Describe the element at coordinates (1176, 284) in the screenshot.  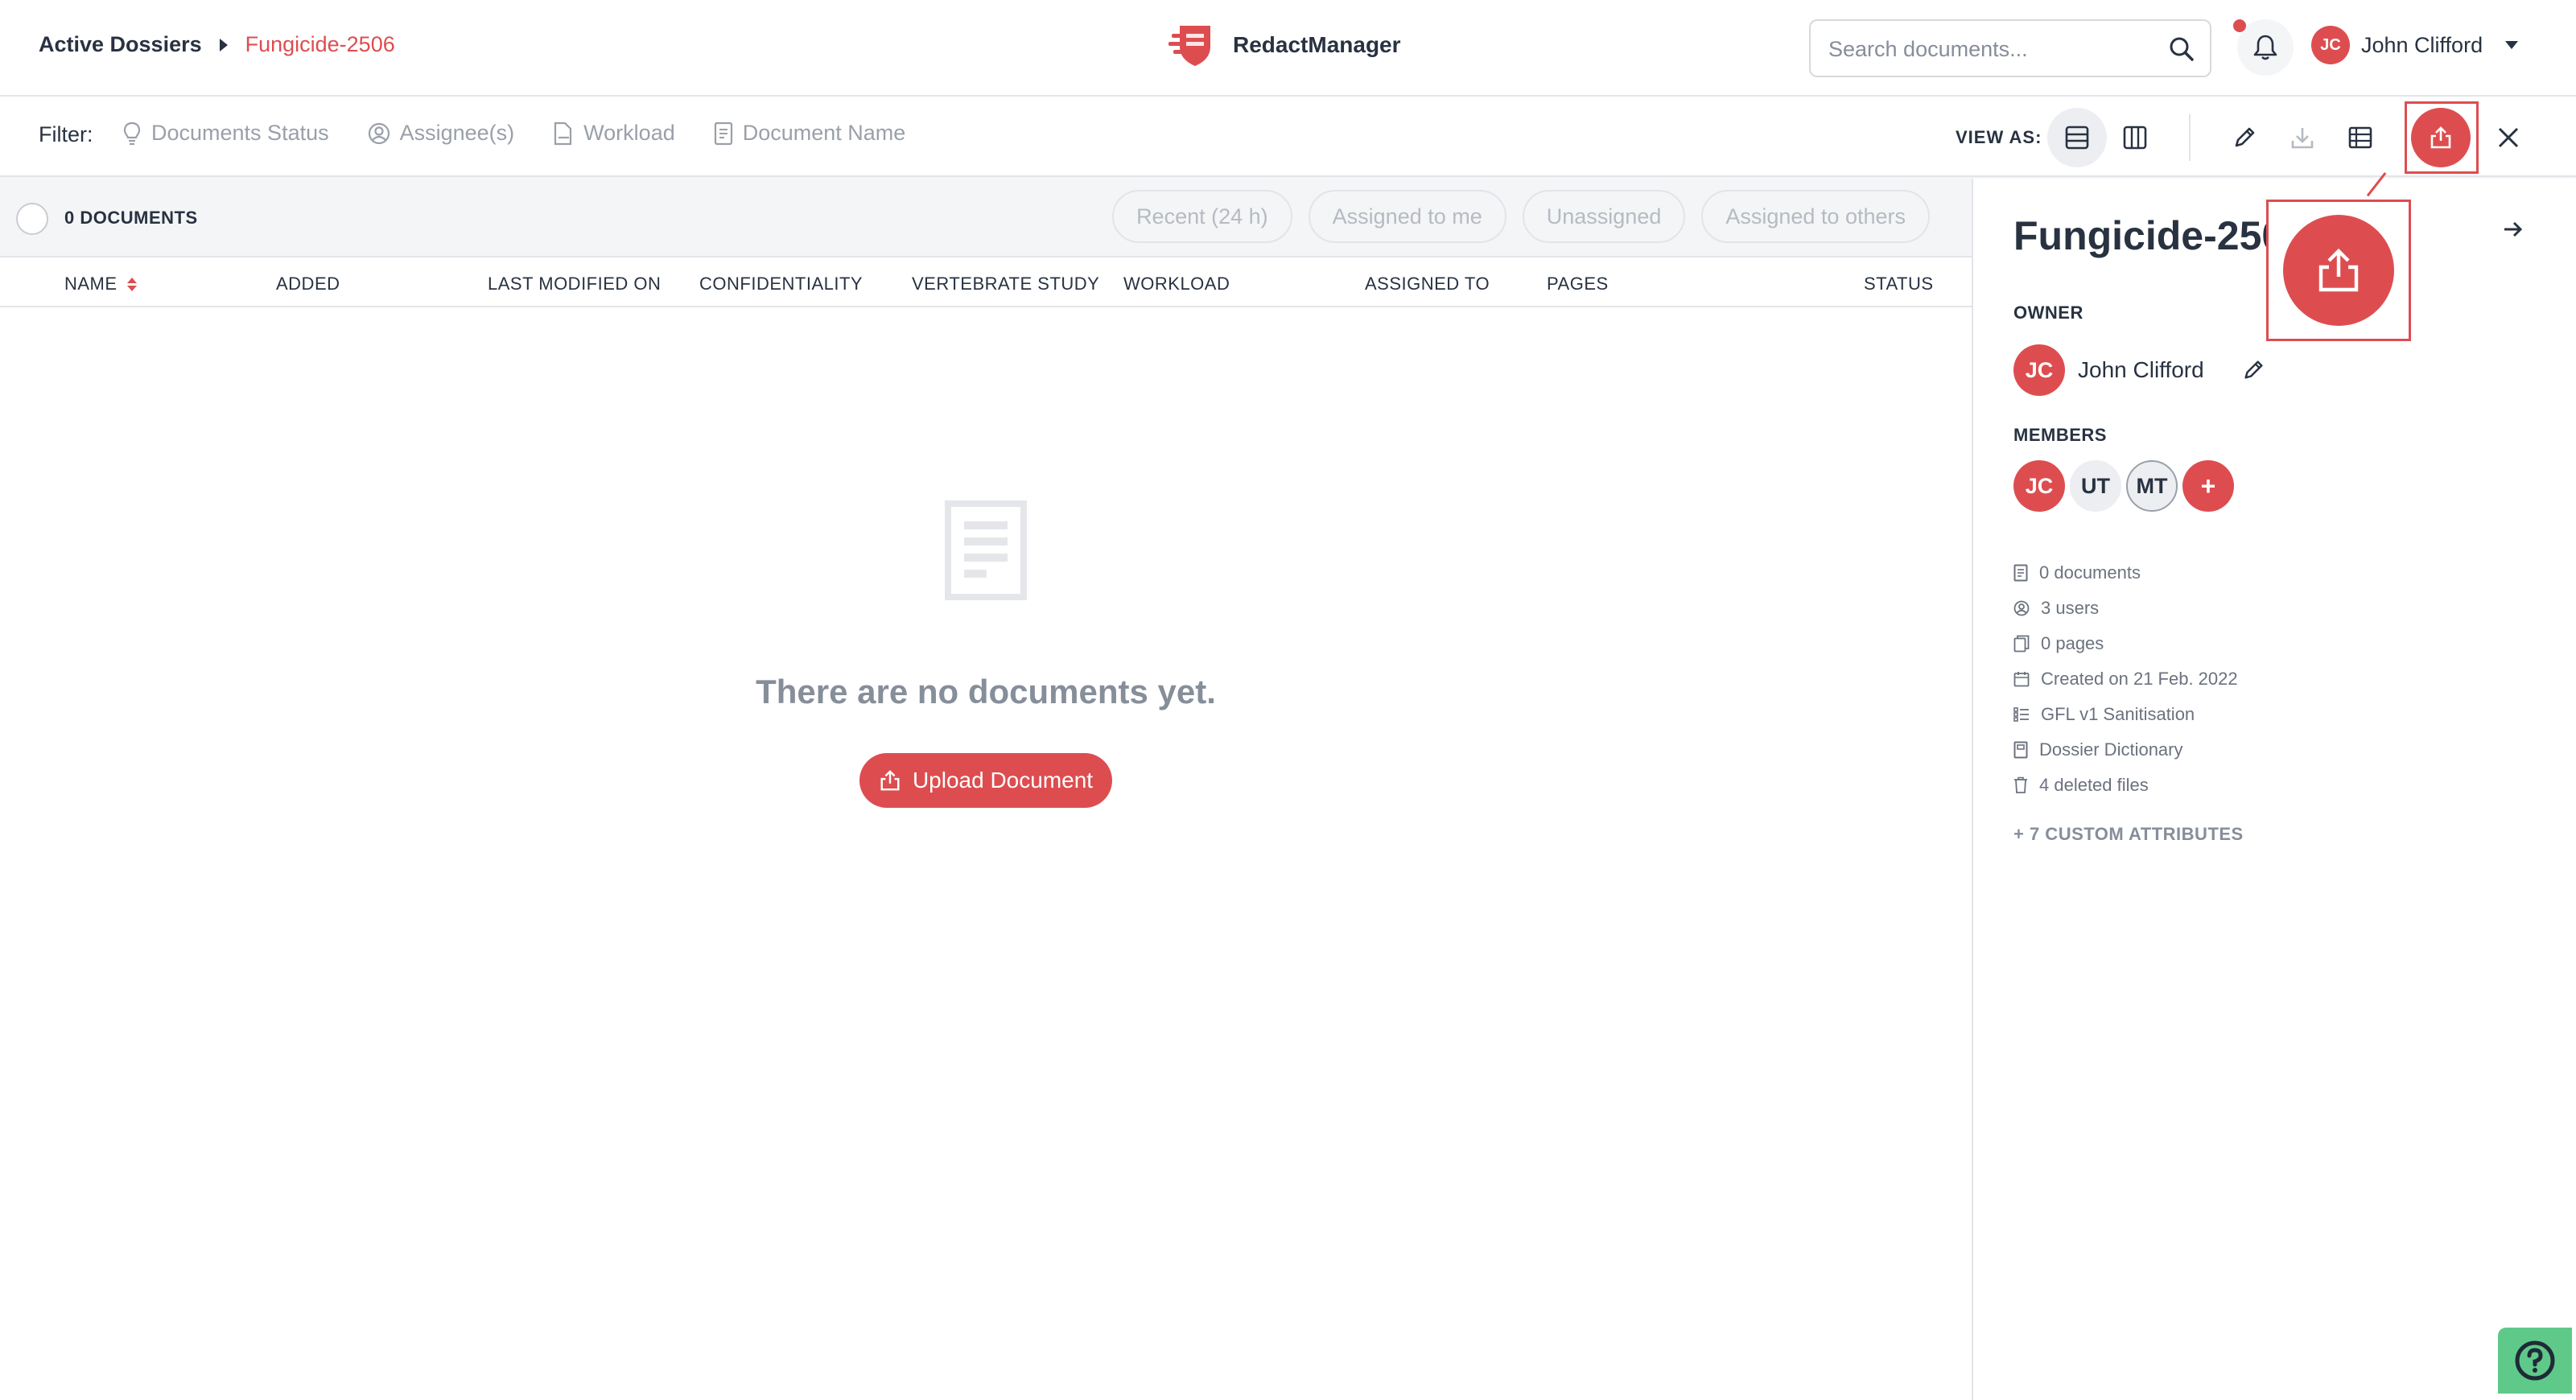
I see `column-workload: WORKLOAD` at that location.